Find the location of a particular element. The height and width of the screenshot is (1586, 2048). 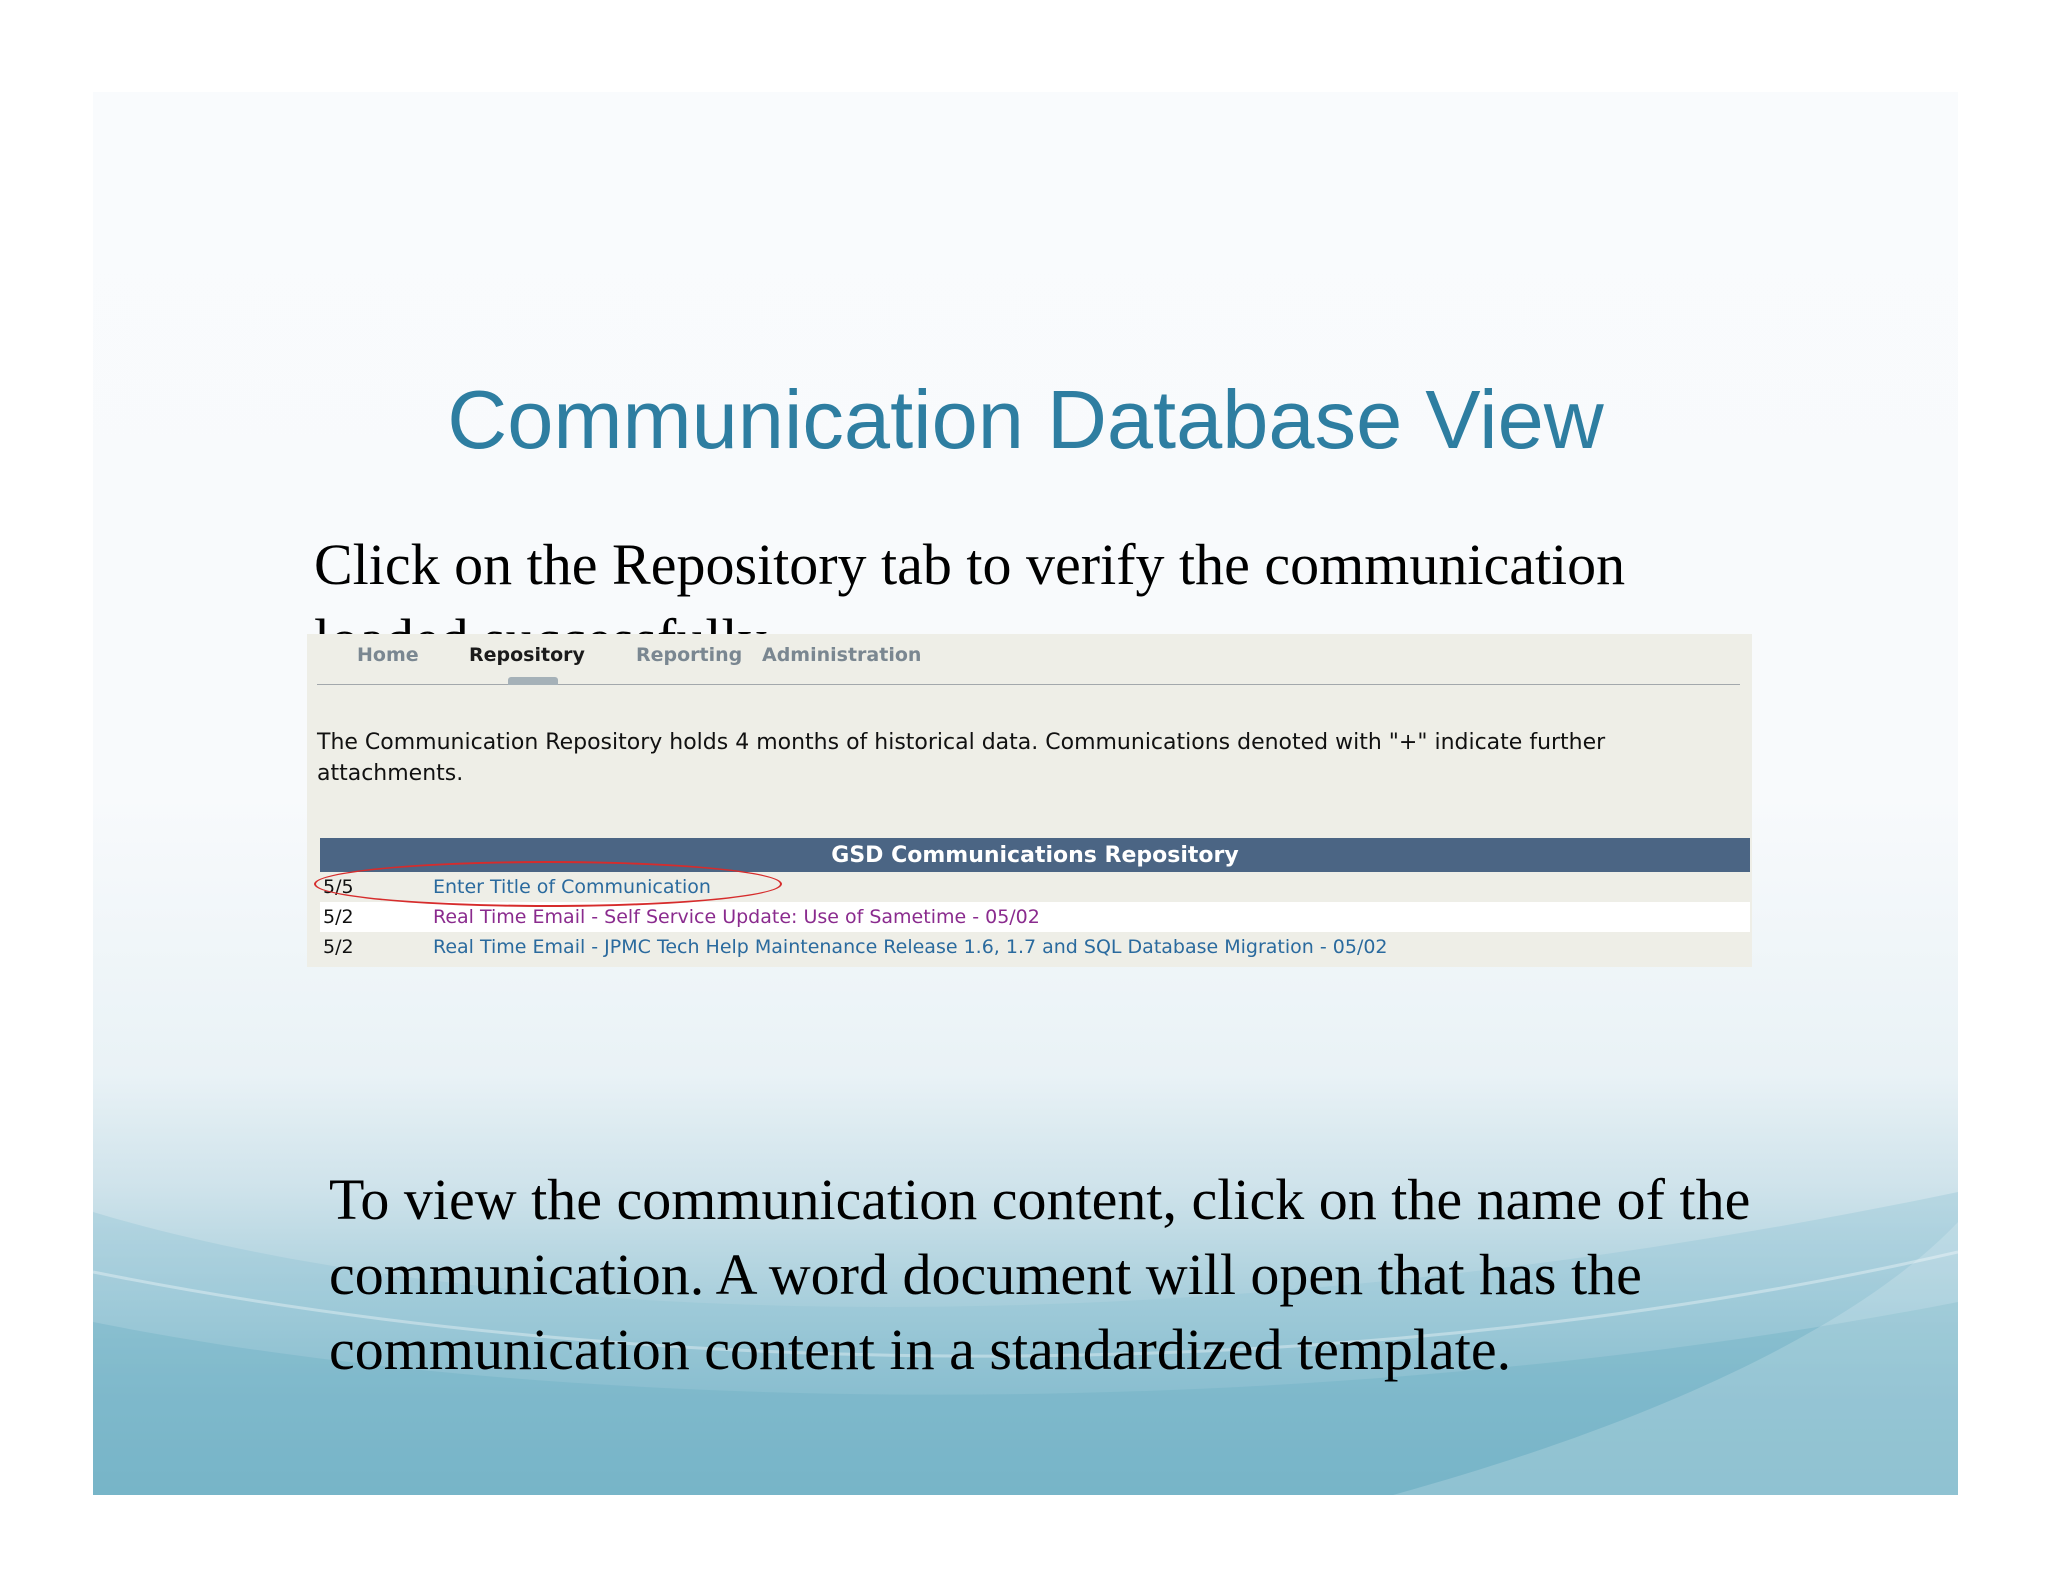

tab-repository: Repository is located at coordinates (527, 655).